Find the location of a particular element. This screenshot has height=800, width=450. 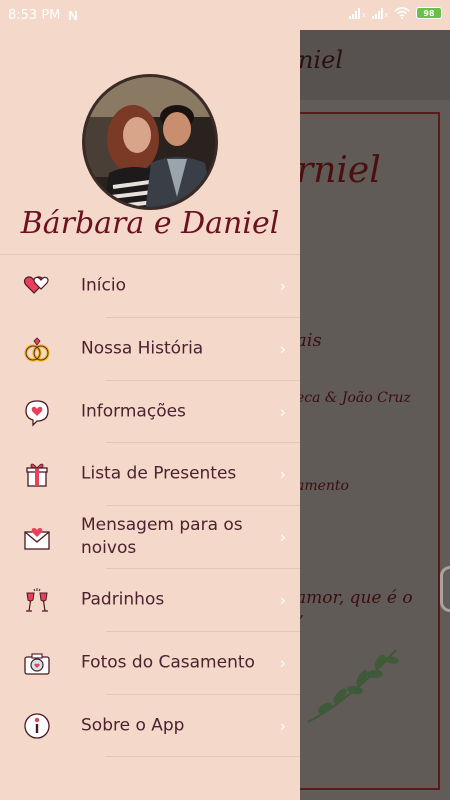

menu-label-sobre-o-app: Sobre o App is located at coordinates (133, 725).